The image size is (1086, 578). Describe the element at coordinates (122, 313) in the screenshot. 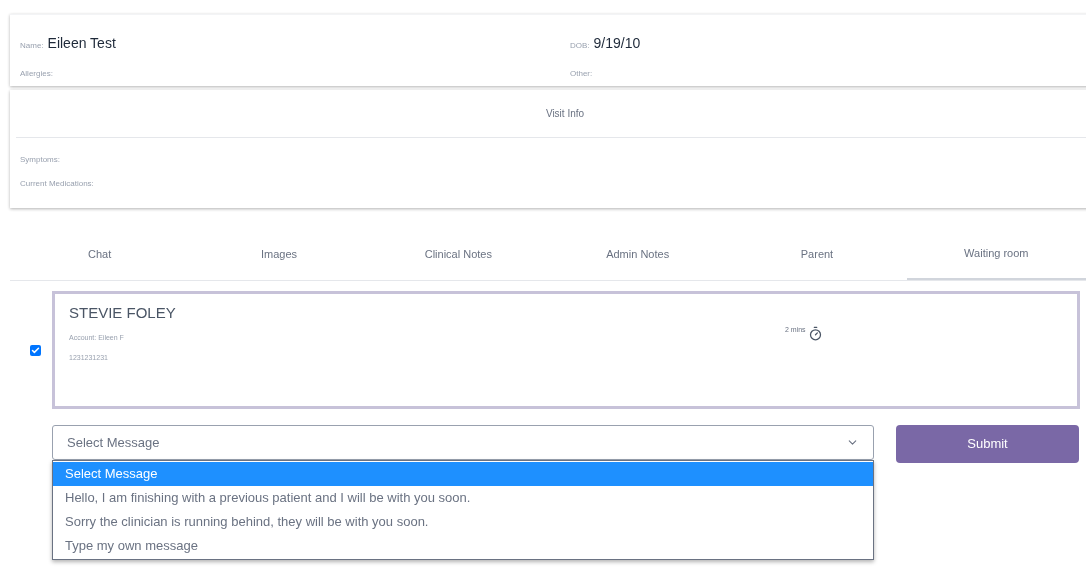

I see `queue-patient-name: STEVIE FOLEY` at that location.